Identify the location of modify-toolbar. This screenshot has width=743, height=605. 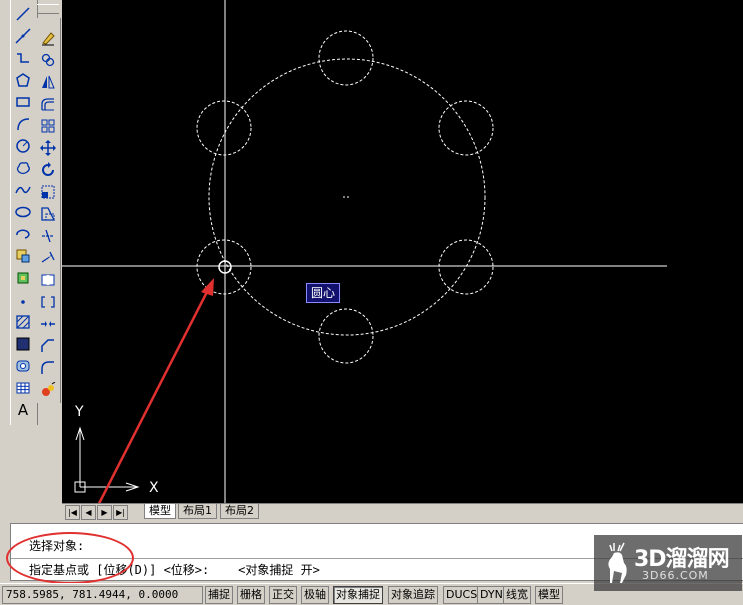
(48, 210).